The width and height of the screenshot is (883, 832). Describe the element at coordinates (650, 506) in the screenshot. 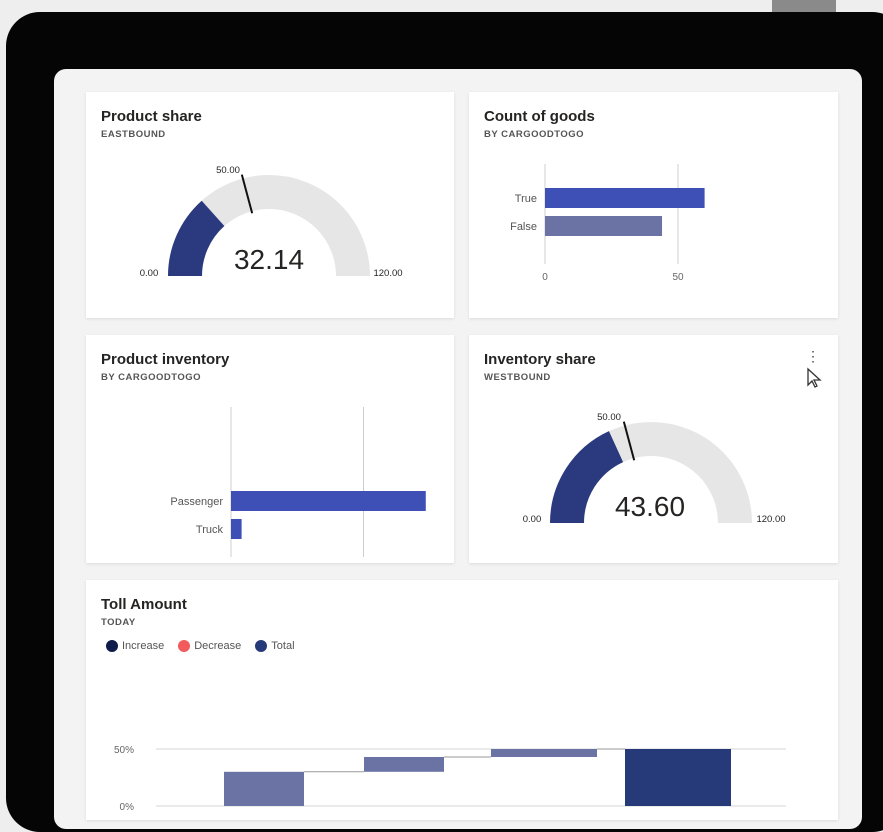

I see `gauge-value: 43.60` at that location.